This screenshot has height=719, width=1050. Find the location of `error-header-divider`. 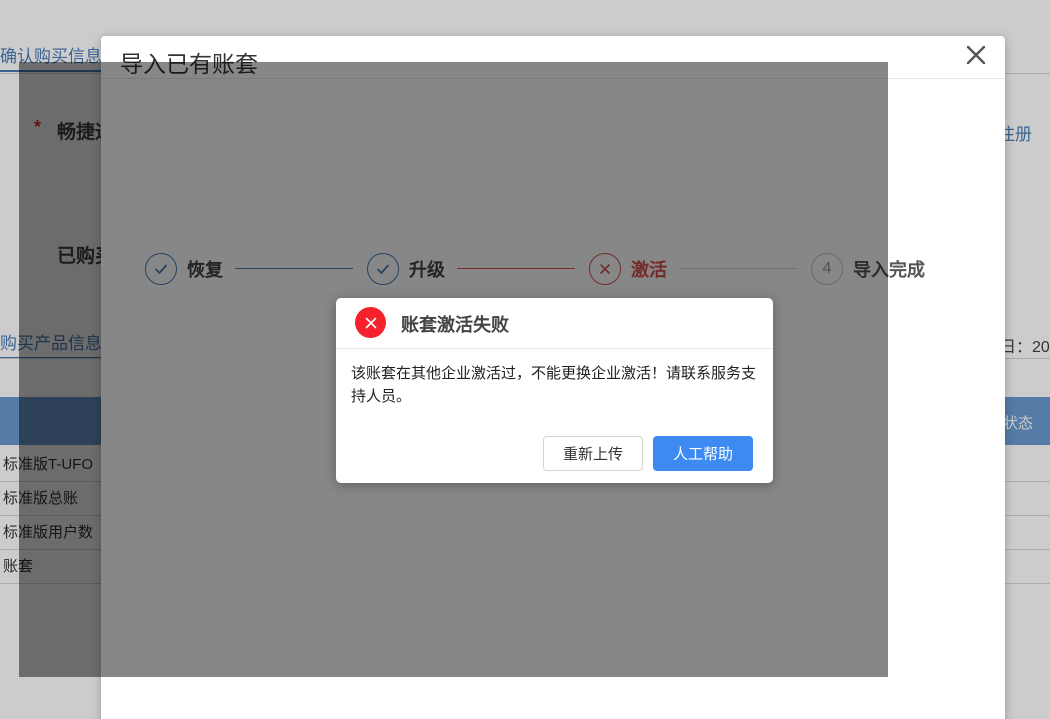

error-header-divider is located at coordinates (554, 348).